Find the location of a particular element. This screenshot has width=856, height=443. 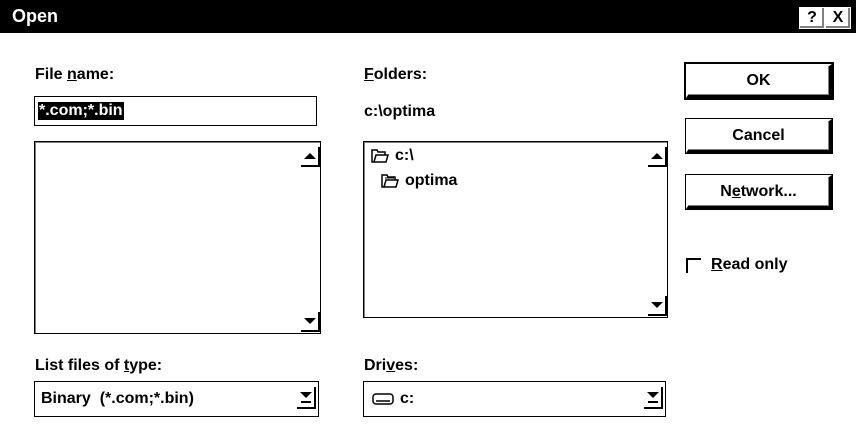

file-type-dropdown-button is located at coordinates (306, 398).